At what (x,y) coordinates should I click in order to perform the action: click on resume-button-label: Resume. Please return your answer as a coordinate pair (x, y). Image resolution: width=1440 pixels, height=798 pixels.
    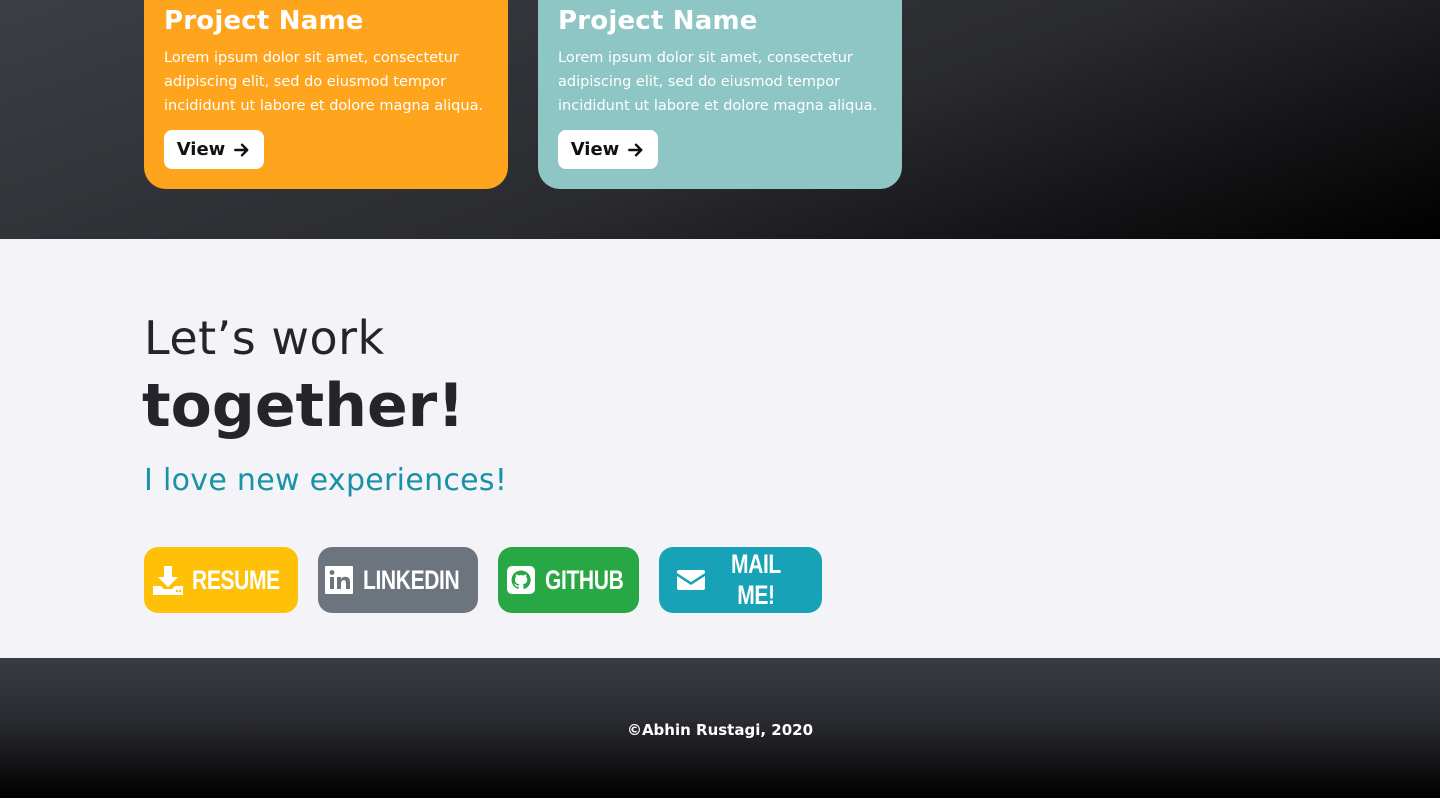
    Looking at the image, I should click on (235, 579).